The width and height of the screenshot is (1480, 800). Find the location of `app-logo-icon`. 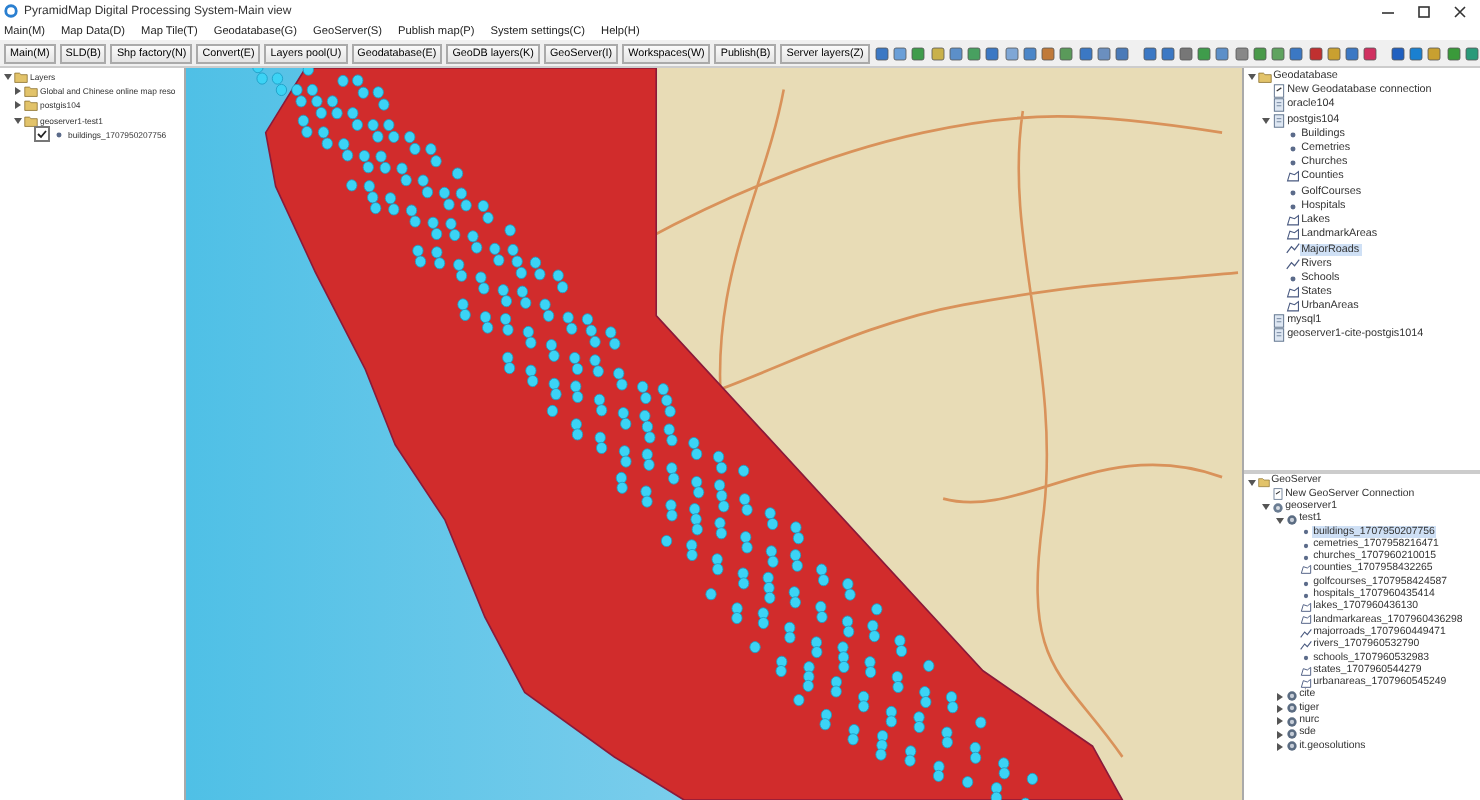

app-logo-icon is located at coordinates (11, 11).